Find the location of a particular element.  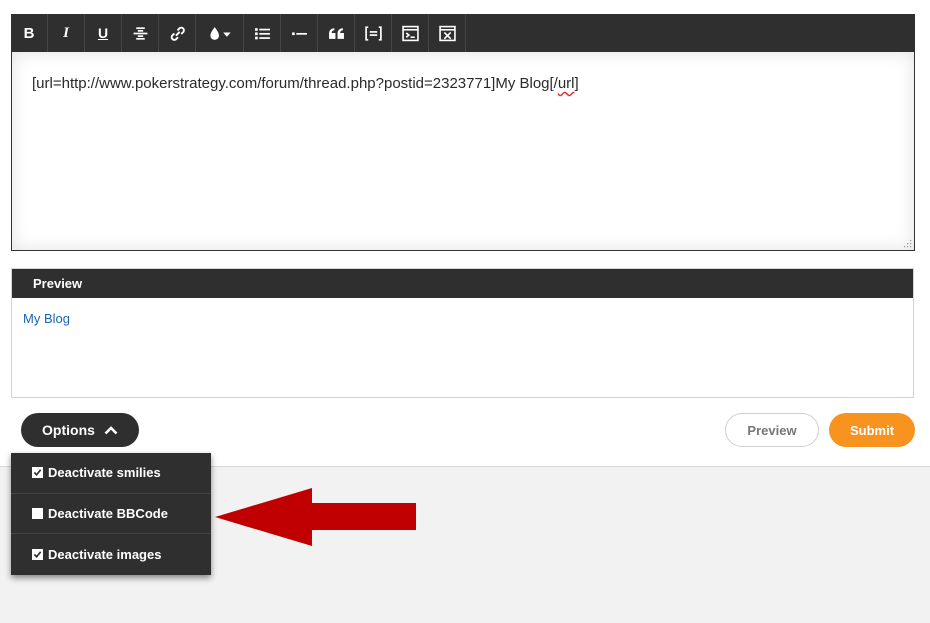

link-icon is located at coordinates (177, 33).